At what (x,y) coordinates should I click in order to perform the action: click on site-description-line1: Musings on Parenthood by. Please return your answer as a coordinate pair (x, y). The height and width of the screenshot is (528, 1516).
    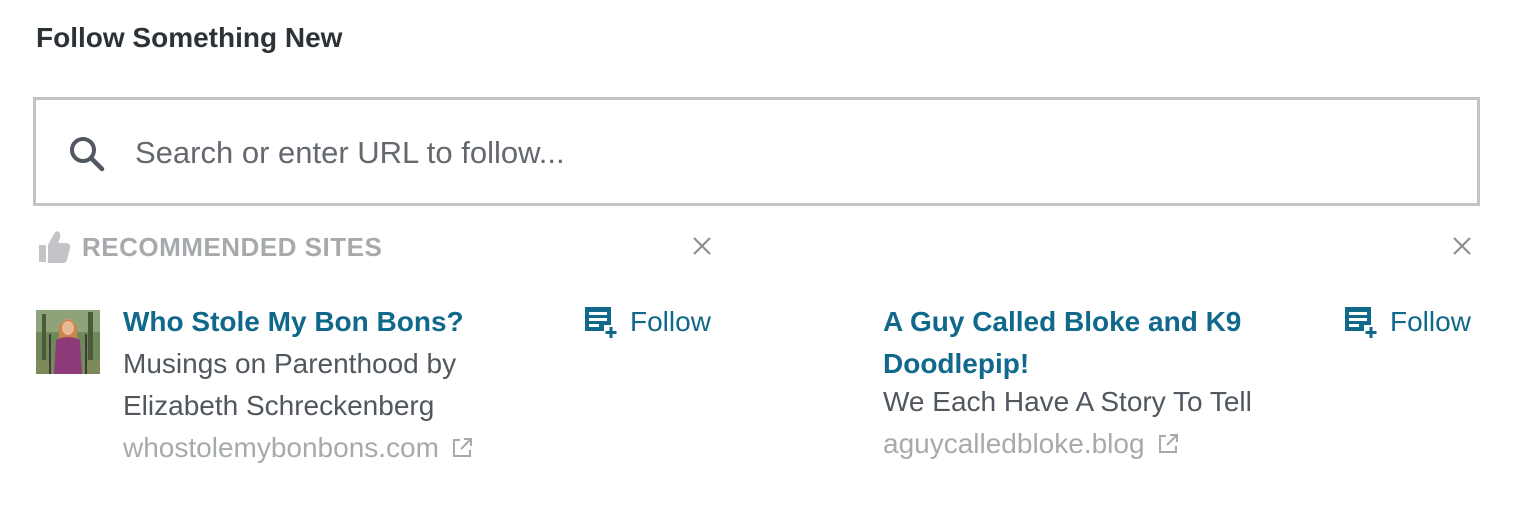
    Looking at the image, I should click on (290, 363).